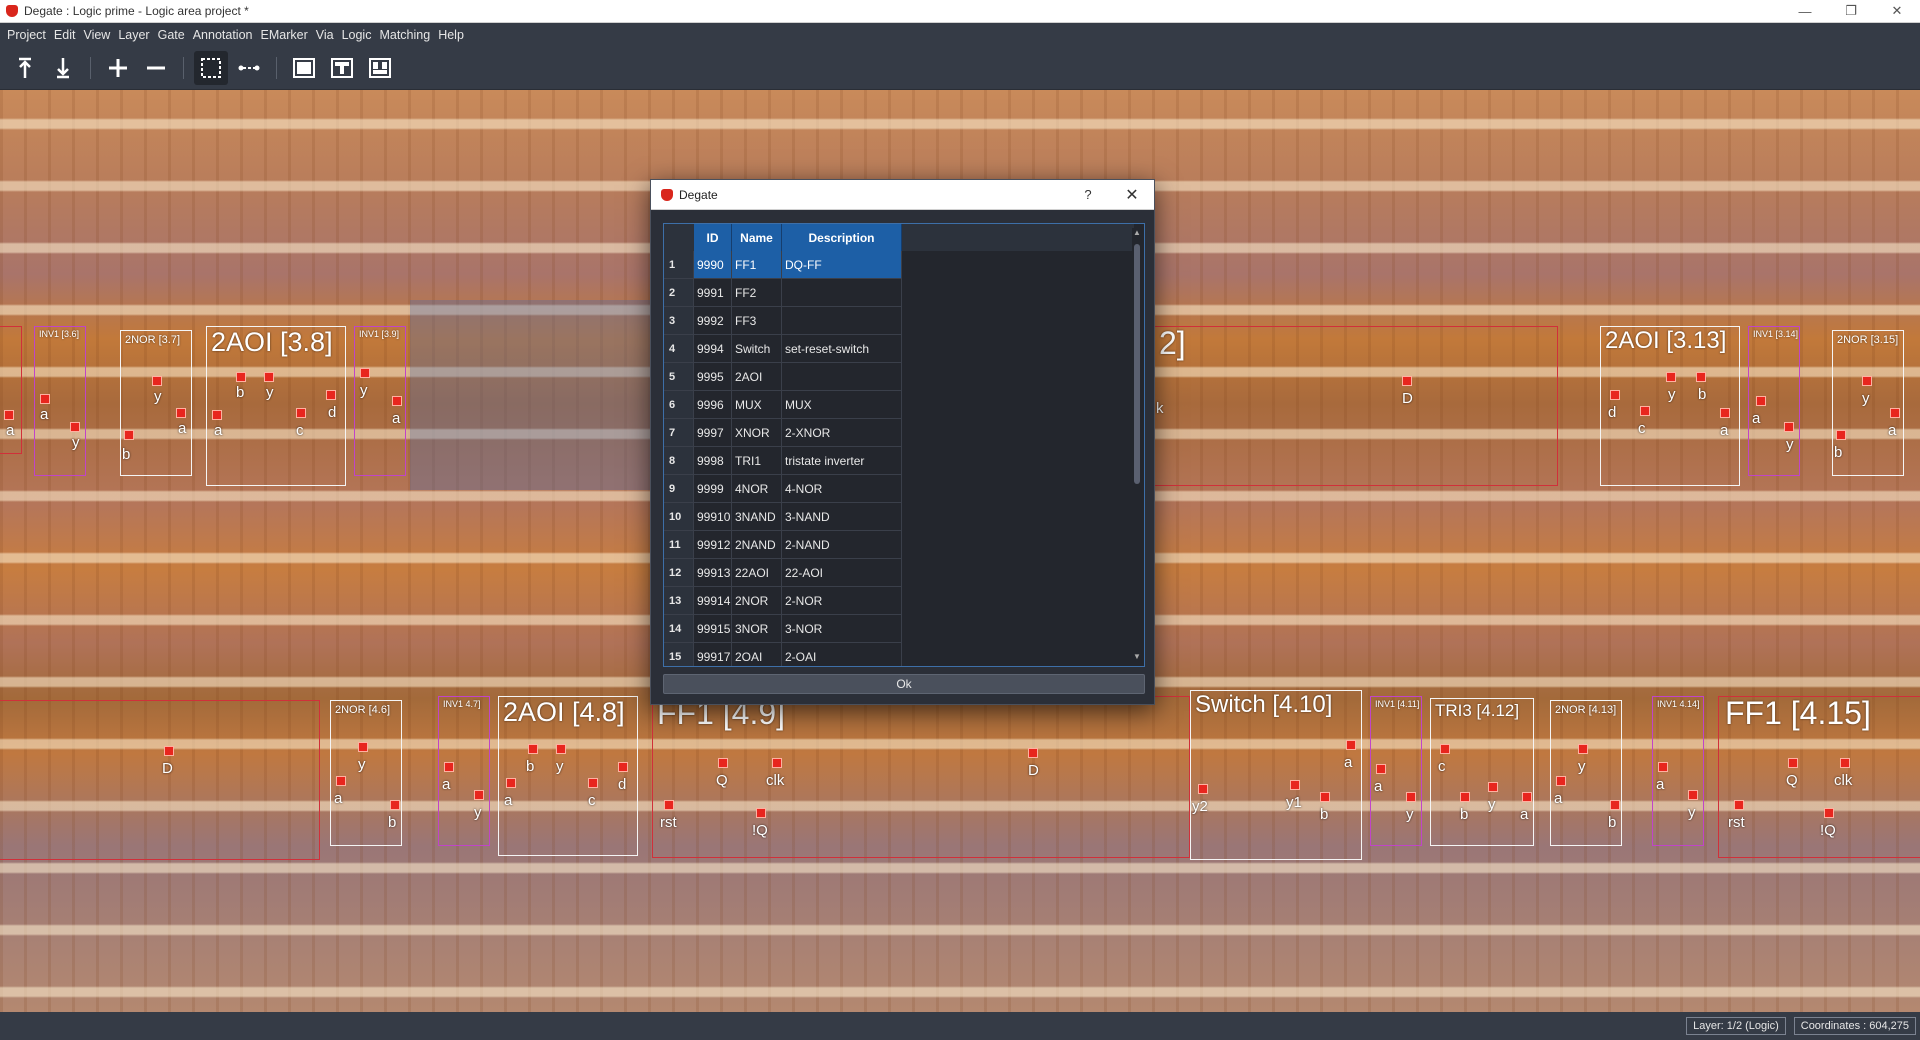 The height and width of the screenshot is (1040, 1920). I want to click on layer-up-icon, so click(25, 68).